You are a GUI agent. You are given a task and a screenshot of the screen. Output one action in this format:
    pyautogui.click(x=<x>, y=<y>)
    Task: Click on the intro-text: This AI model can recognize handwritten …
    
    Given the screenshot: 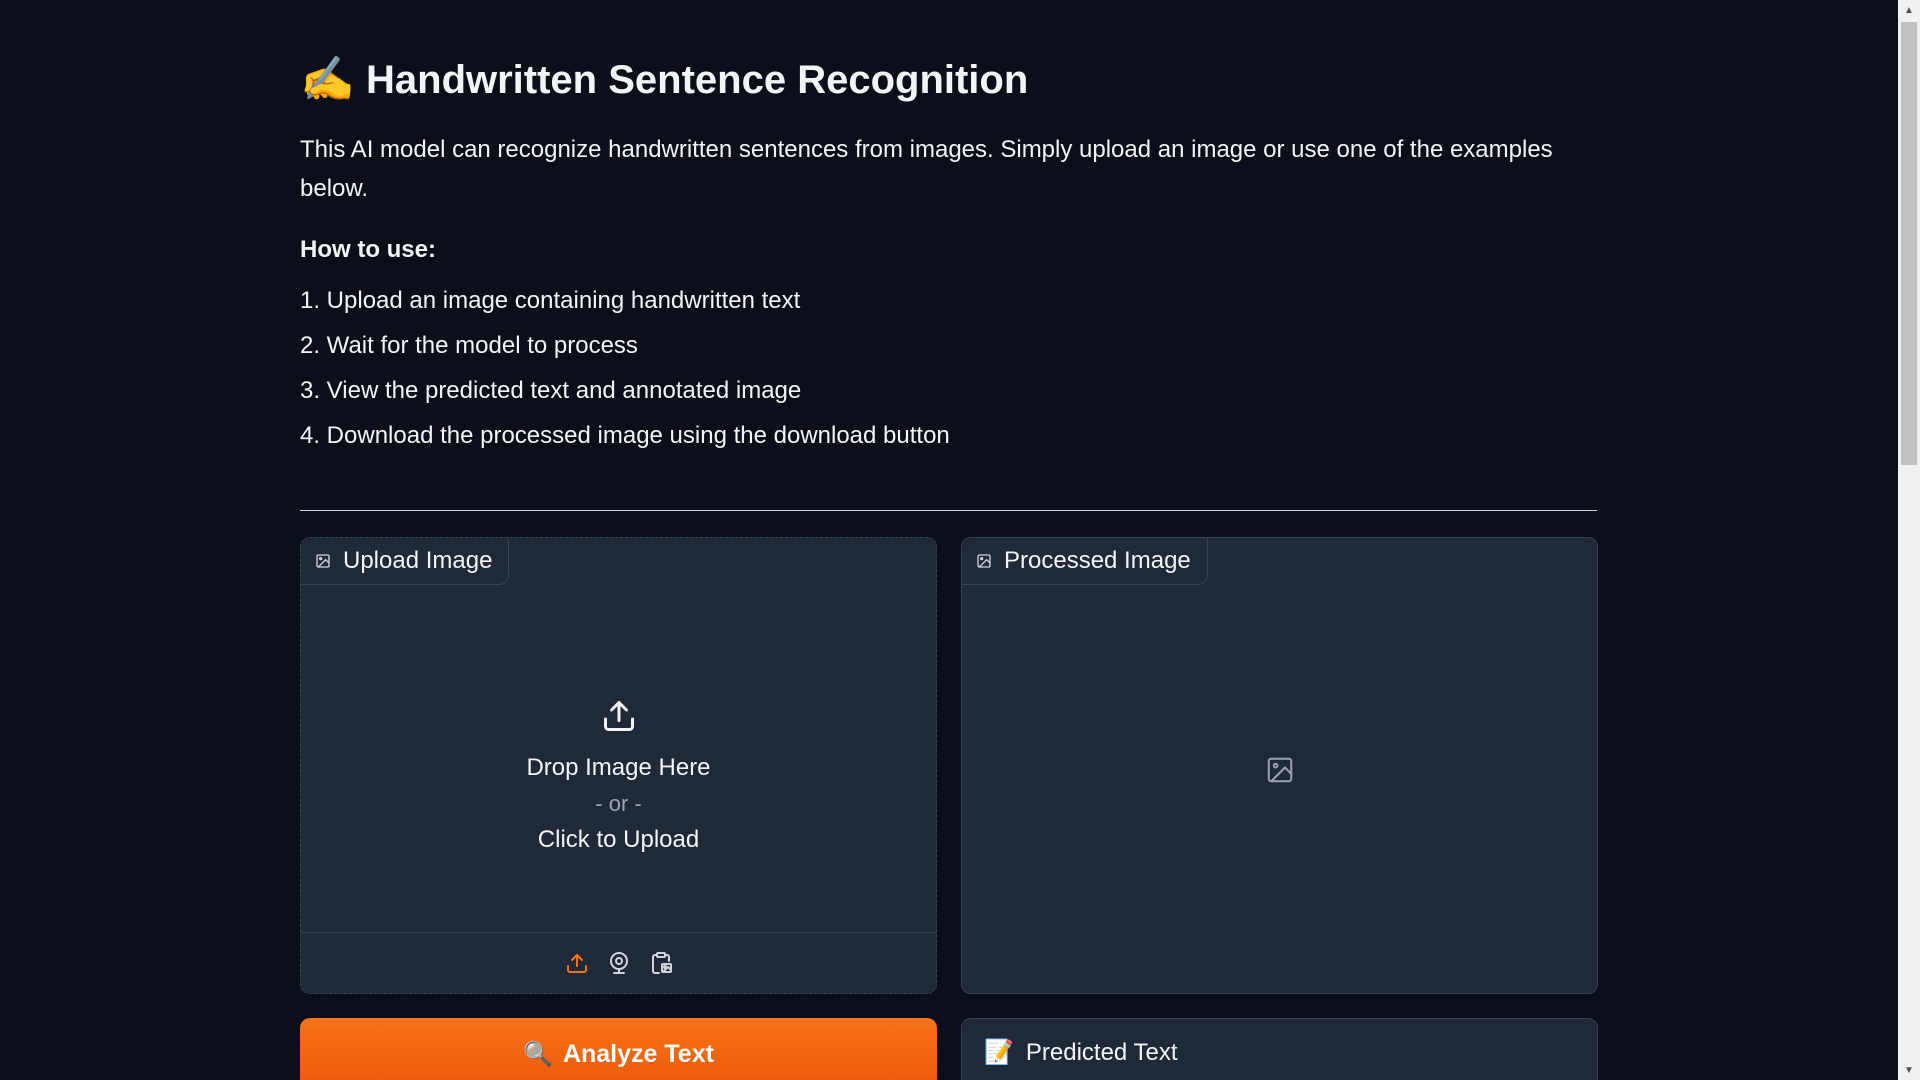 What is the action you would take?
    pyautogui.click(x=926, y=169)
    